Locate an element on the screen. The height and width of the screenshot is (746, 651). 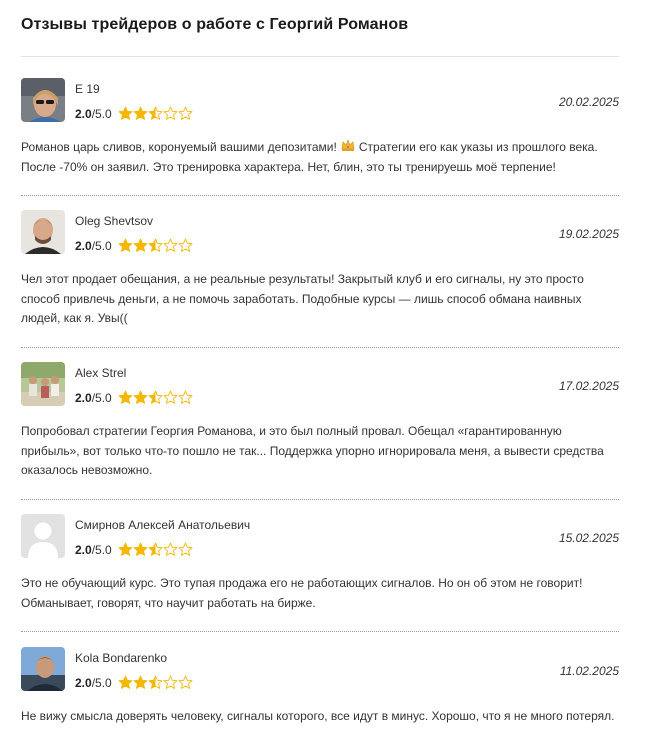
review-date: 19.02.2025 is located at coordinates (588, 234).